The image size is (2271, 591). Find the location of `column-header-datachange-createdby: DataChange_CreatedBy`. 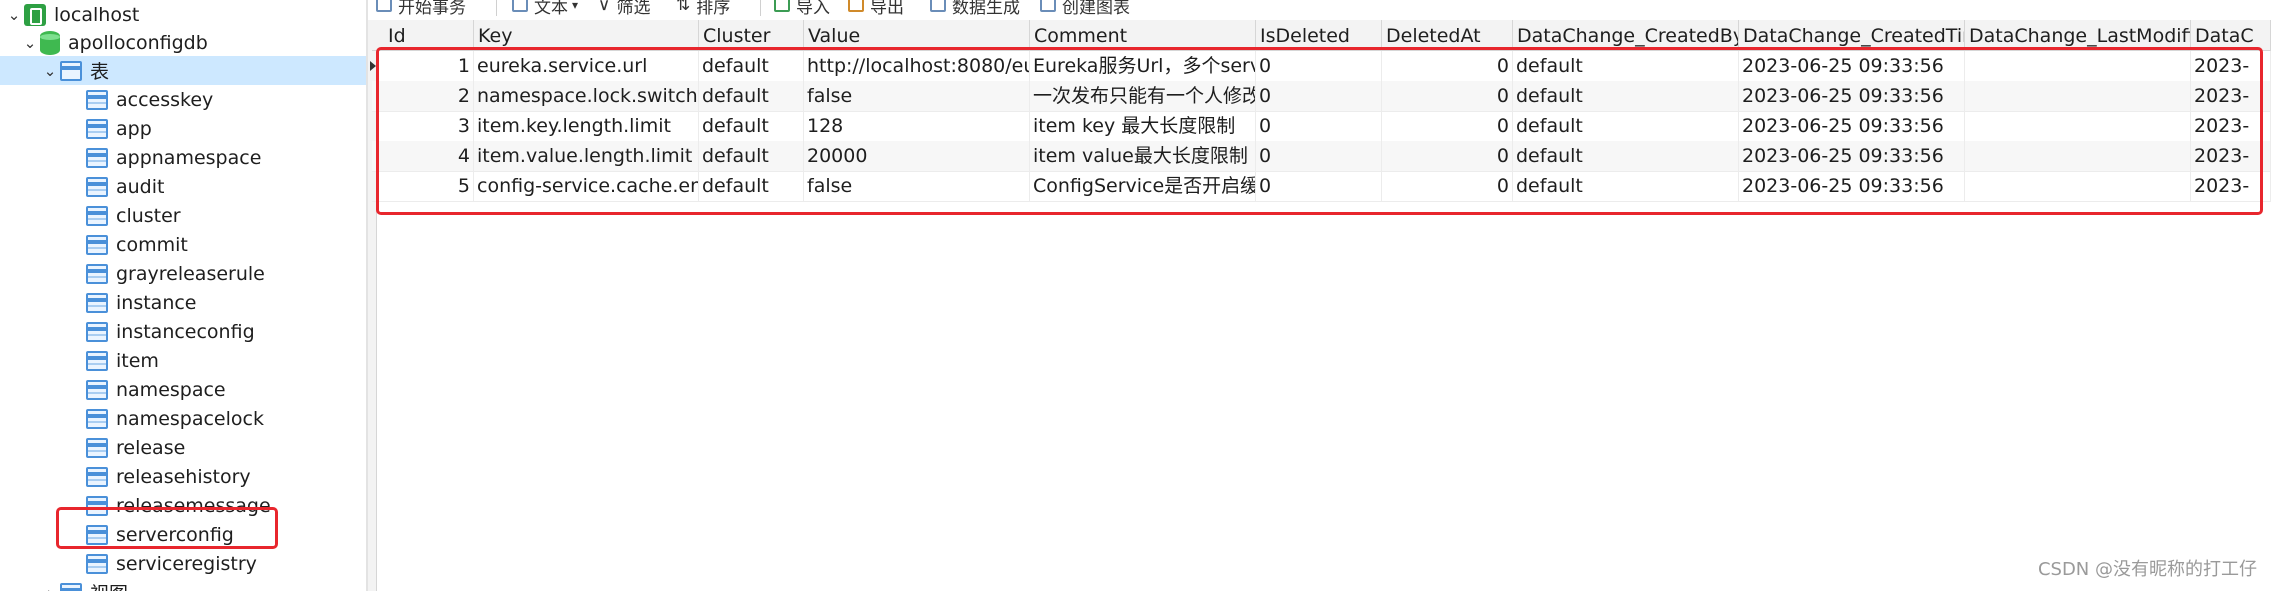

column-header-datachange-createdby: DataChange_CreatedBy is located at coordinates (1626, 35).